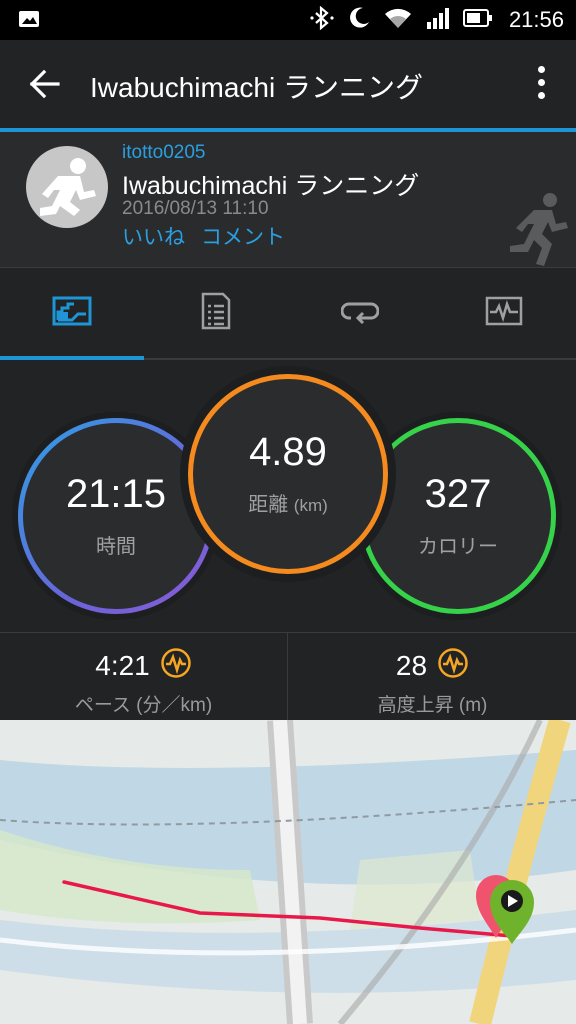  I want to click on heart-chart-icon, so click(504, 313).